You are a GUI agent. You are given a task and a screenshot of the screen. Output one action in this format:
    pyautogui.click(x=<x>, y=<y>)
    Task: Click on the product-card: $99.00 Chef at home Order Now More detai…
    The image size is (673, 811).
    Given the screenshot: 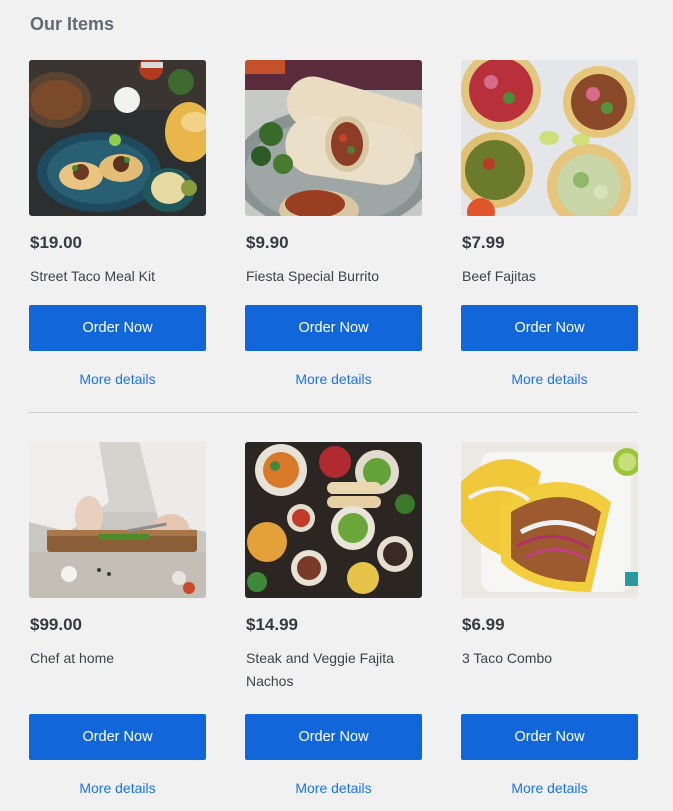 What is the action you would take?
    pyautogui.click(x=117, y=619)
    